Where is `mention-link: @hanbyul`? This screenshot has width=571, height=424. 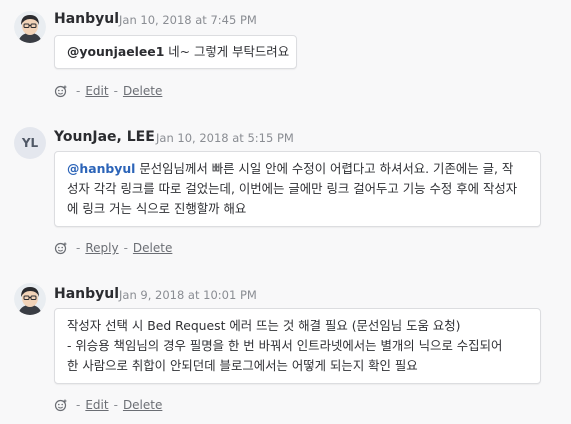 mention-link: @hanbyul is located at coordinates (101, 168).